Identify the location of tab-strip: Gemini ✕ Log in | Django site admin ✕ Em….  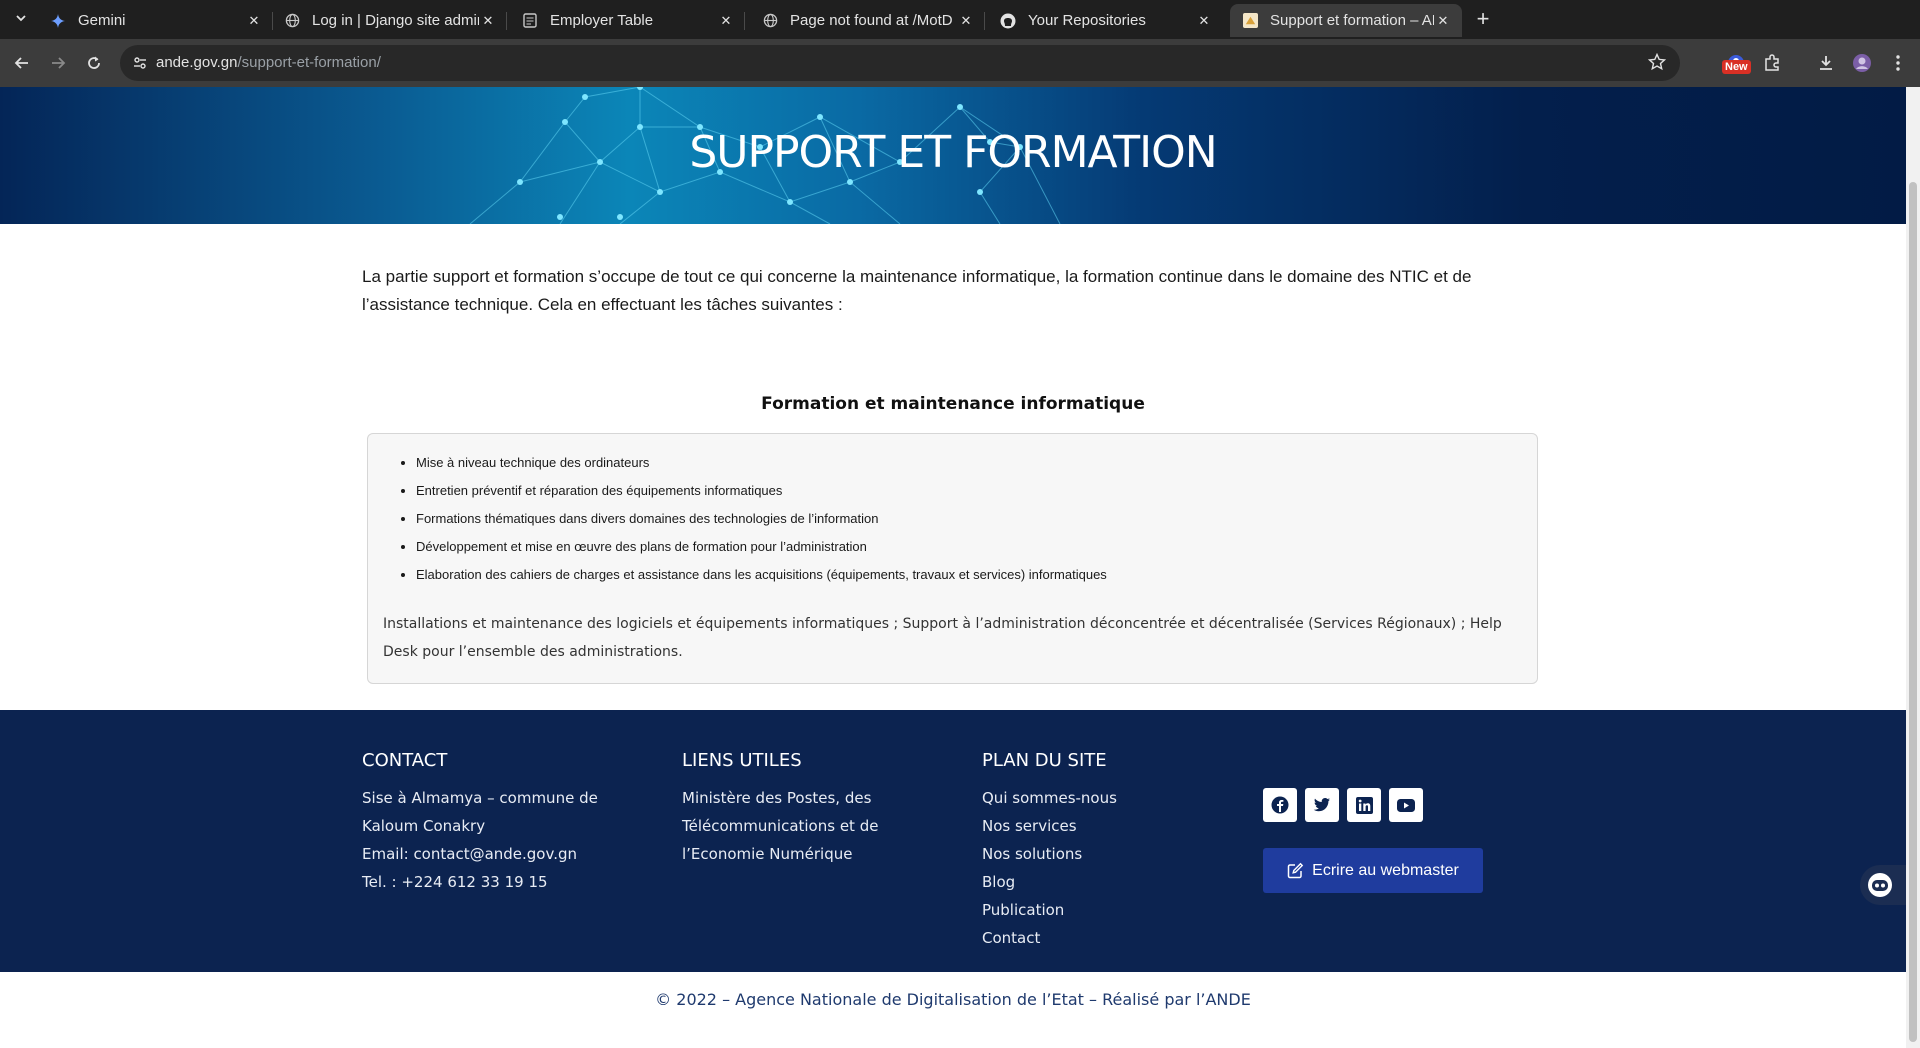
(960, 19).